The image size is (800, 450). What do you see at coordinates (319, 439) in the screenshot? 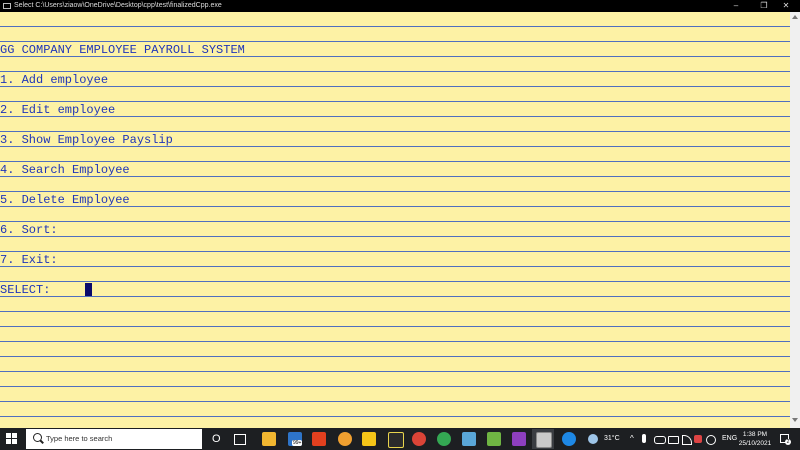
I see `office-icon` at bounding box center [319, 439].